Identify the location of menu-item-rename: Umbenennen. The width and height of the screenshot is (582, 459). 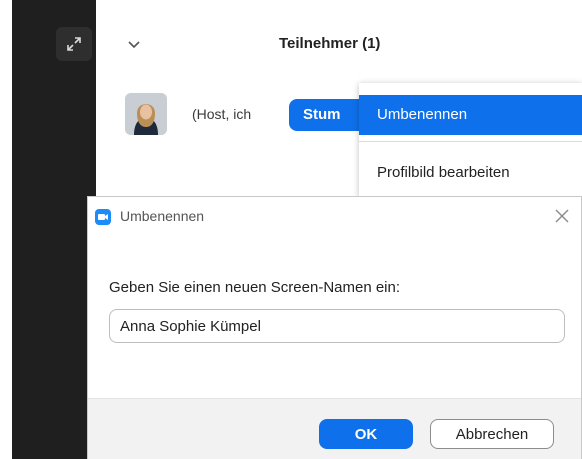
(470, 115).